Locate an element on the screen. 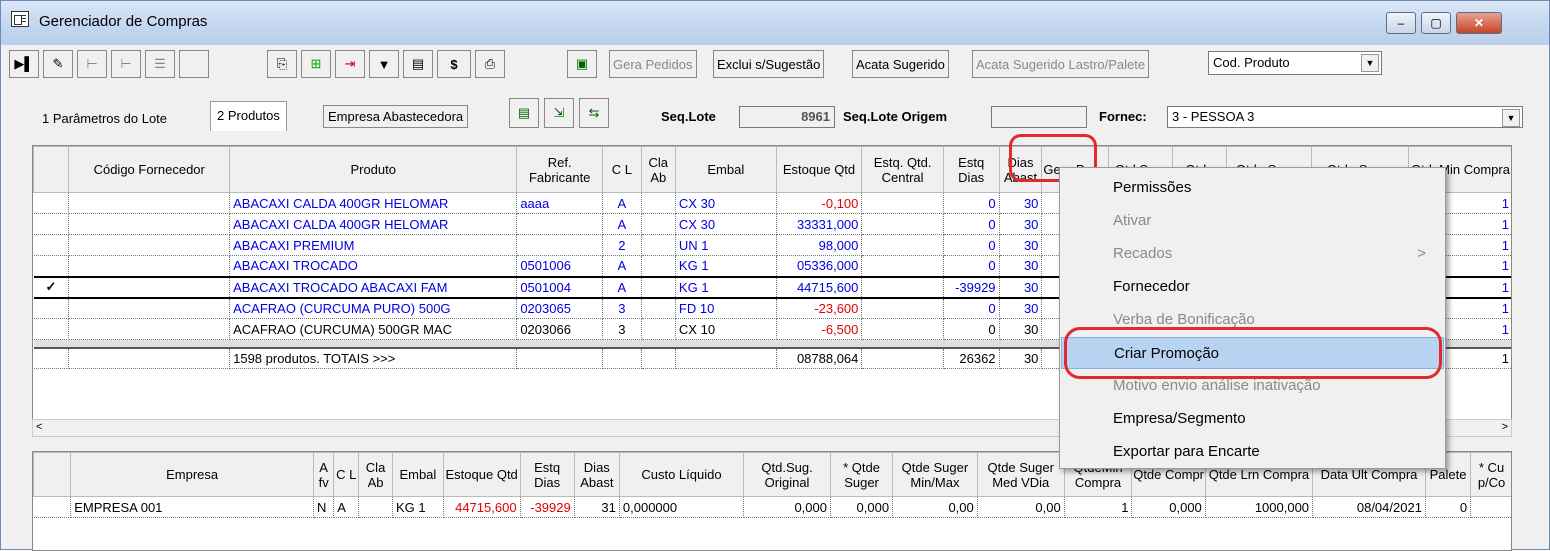 This screenshot has width=1550, height=551. col-header: Estq Dias is located at coordinates (971, 169).